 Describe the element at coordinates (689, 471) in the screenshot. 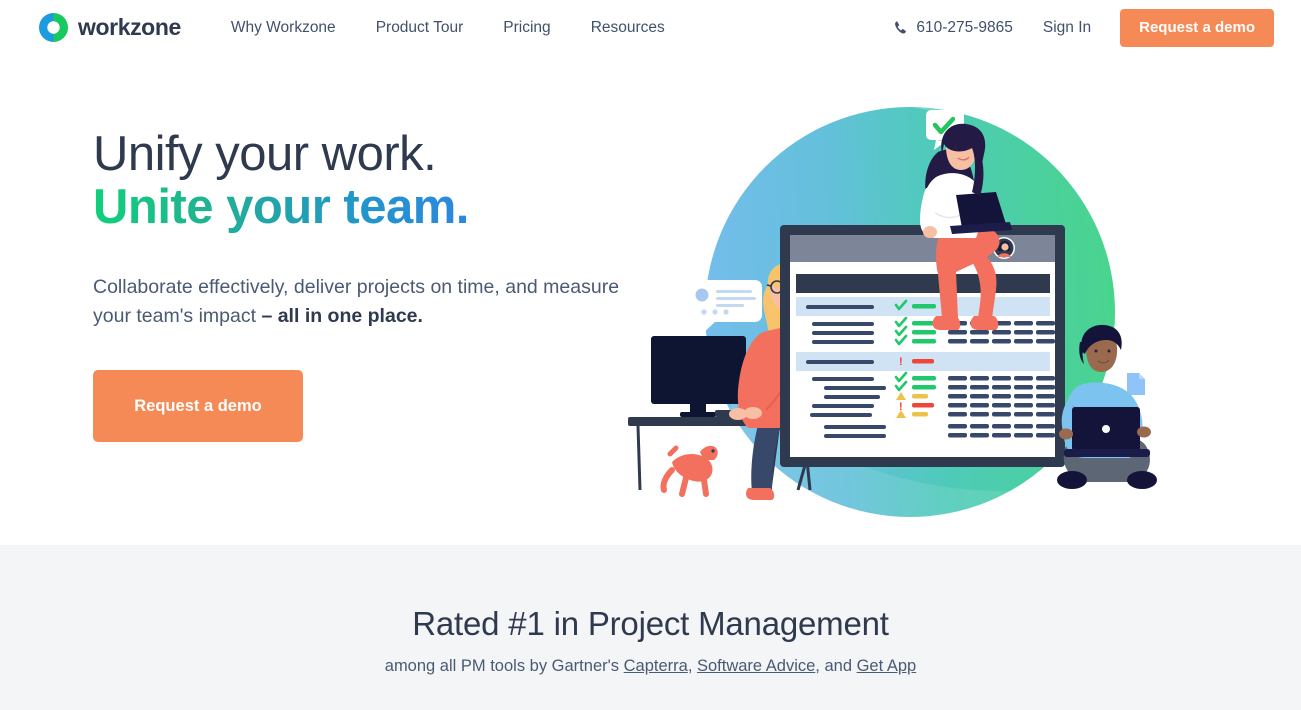

I see `dog` at that location.